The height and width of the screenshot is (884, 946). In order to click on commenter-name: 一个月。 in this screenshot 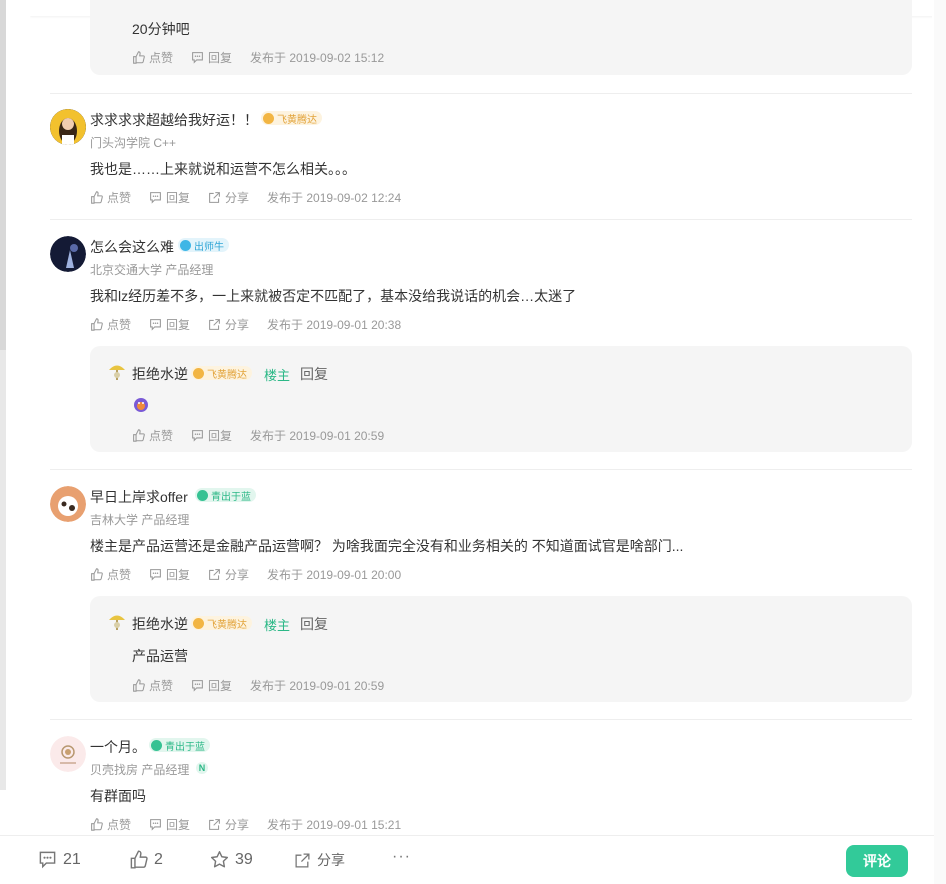, I will do `click(118, 747)`.